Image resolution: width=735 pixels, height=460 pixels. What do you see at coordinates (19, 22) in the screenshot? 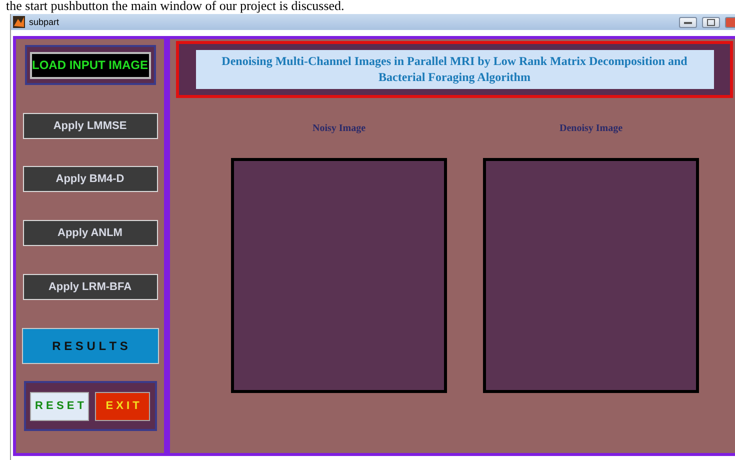
I see `app-icon` at bounding box center [19, 22].